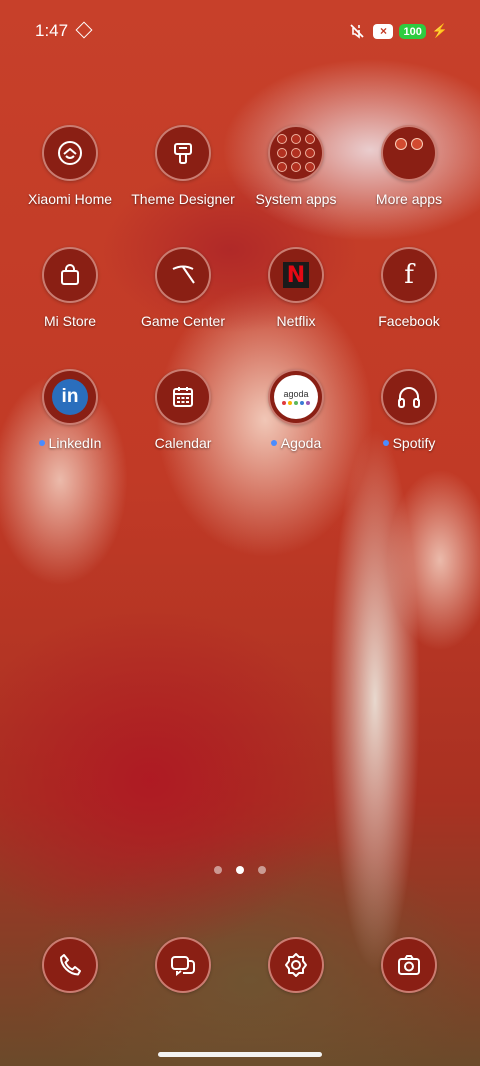 Image resolution: width=480 pixels, height=1066 pixels. I want to click on linkedin-logo: in, so click(70, 397).